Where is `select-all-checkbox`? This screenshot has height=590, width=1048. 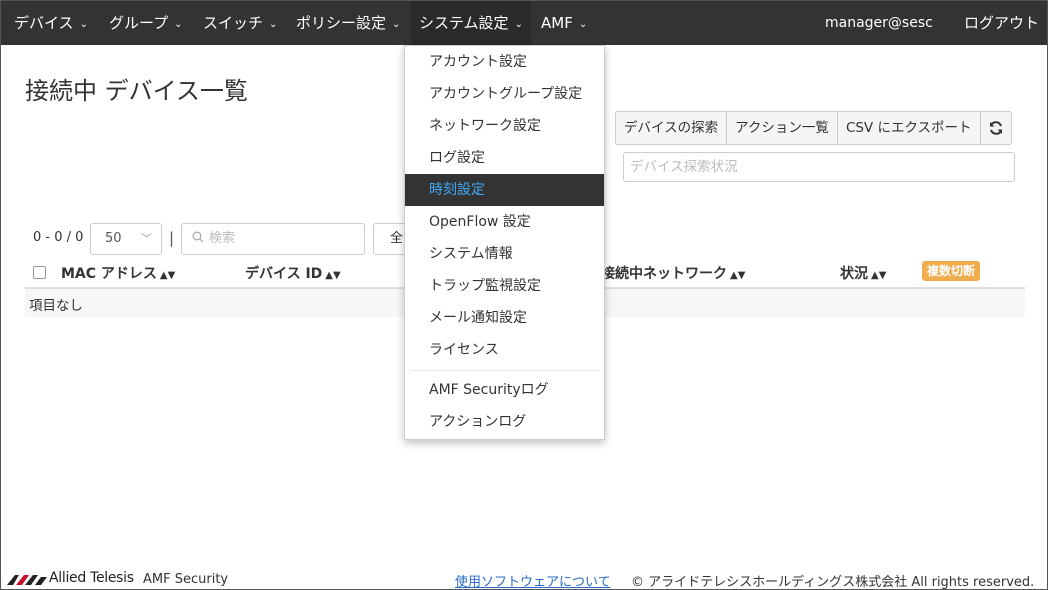 select-all-checkbox is located at coordinates (39, 272).